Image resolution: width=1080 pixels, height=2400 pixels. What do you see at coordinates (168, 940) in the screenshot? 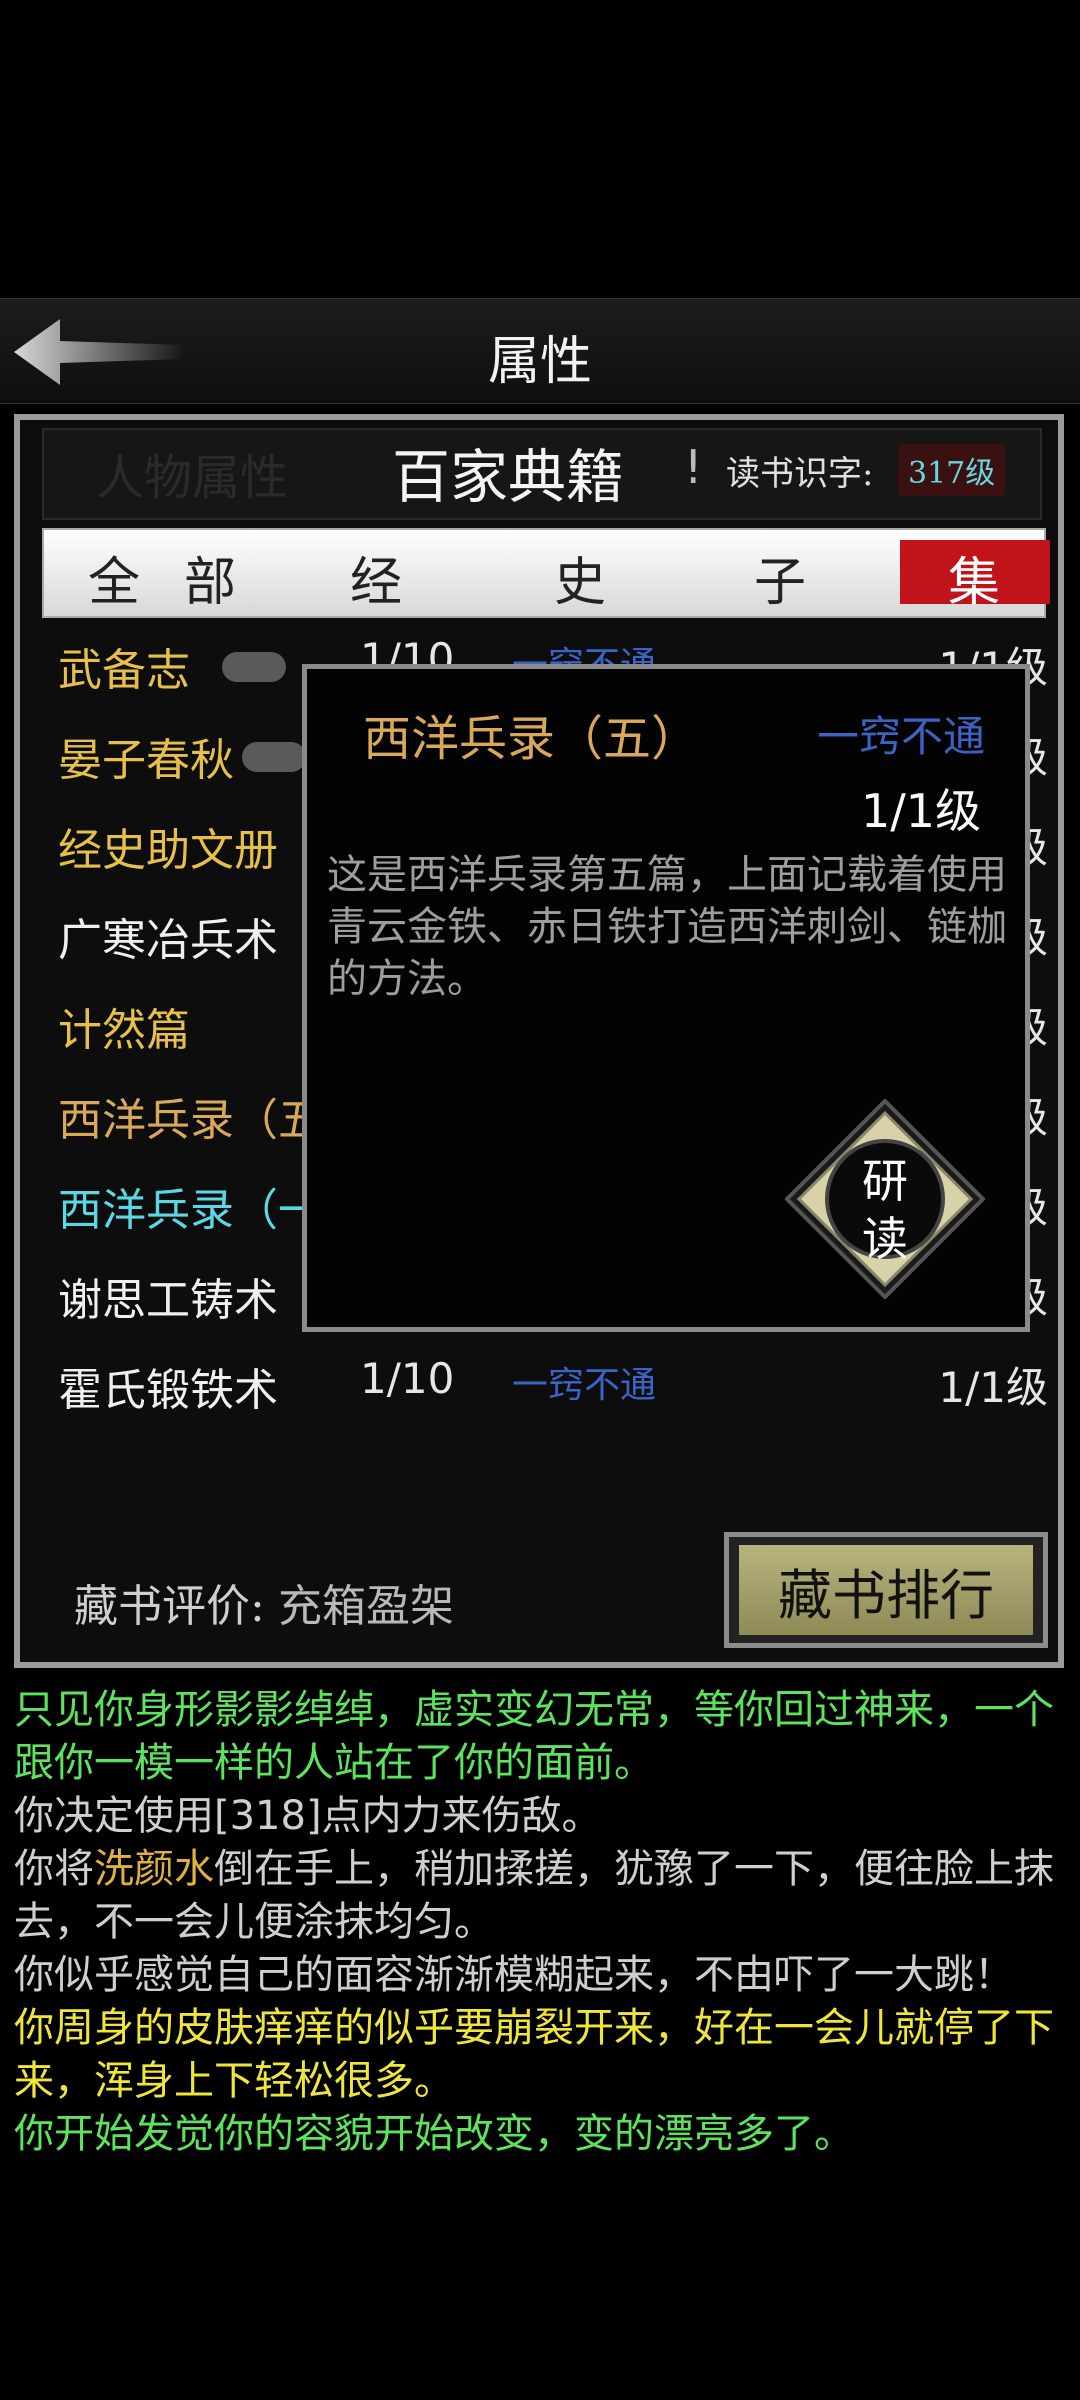
I see `book-name: 广寒冶兵术` at bounding box center [168, 940].